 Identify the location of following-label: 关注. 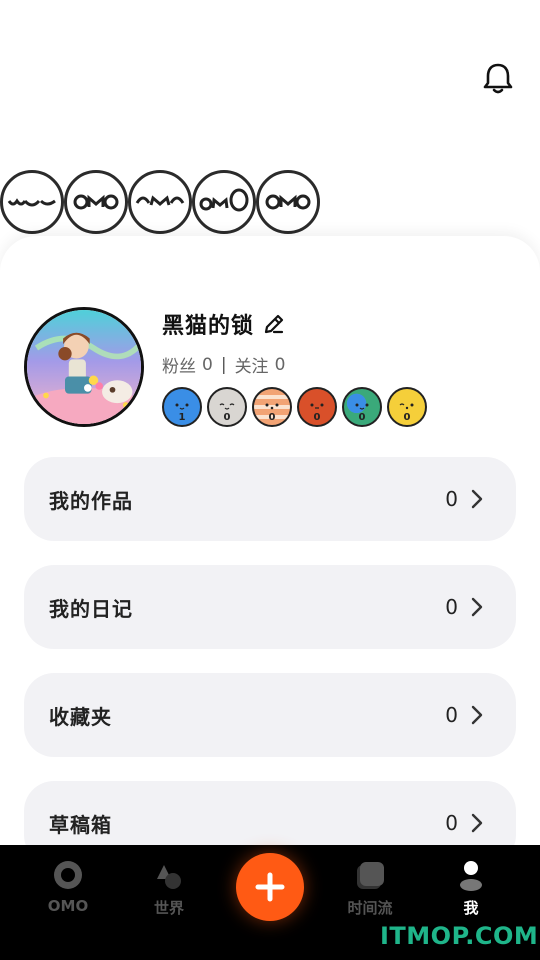
(252, 364).